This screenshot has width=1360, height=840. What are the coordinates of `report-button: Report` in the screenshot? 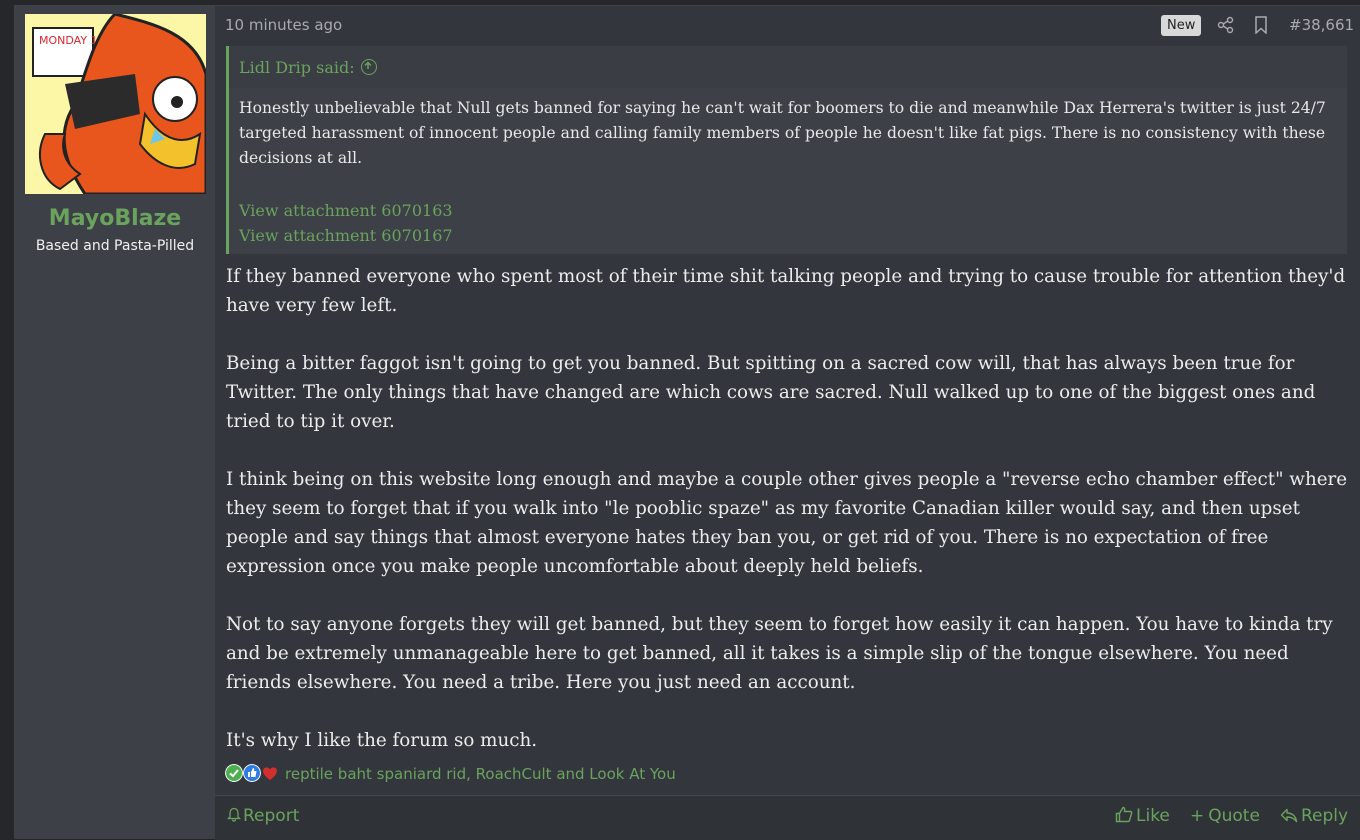 It's located at (263, 816).